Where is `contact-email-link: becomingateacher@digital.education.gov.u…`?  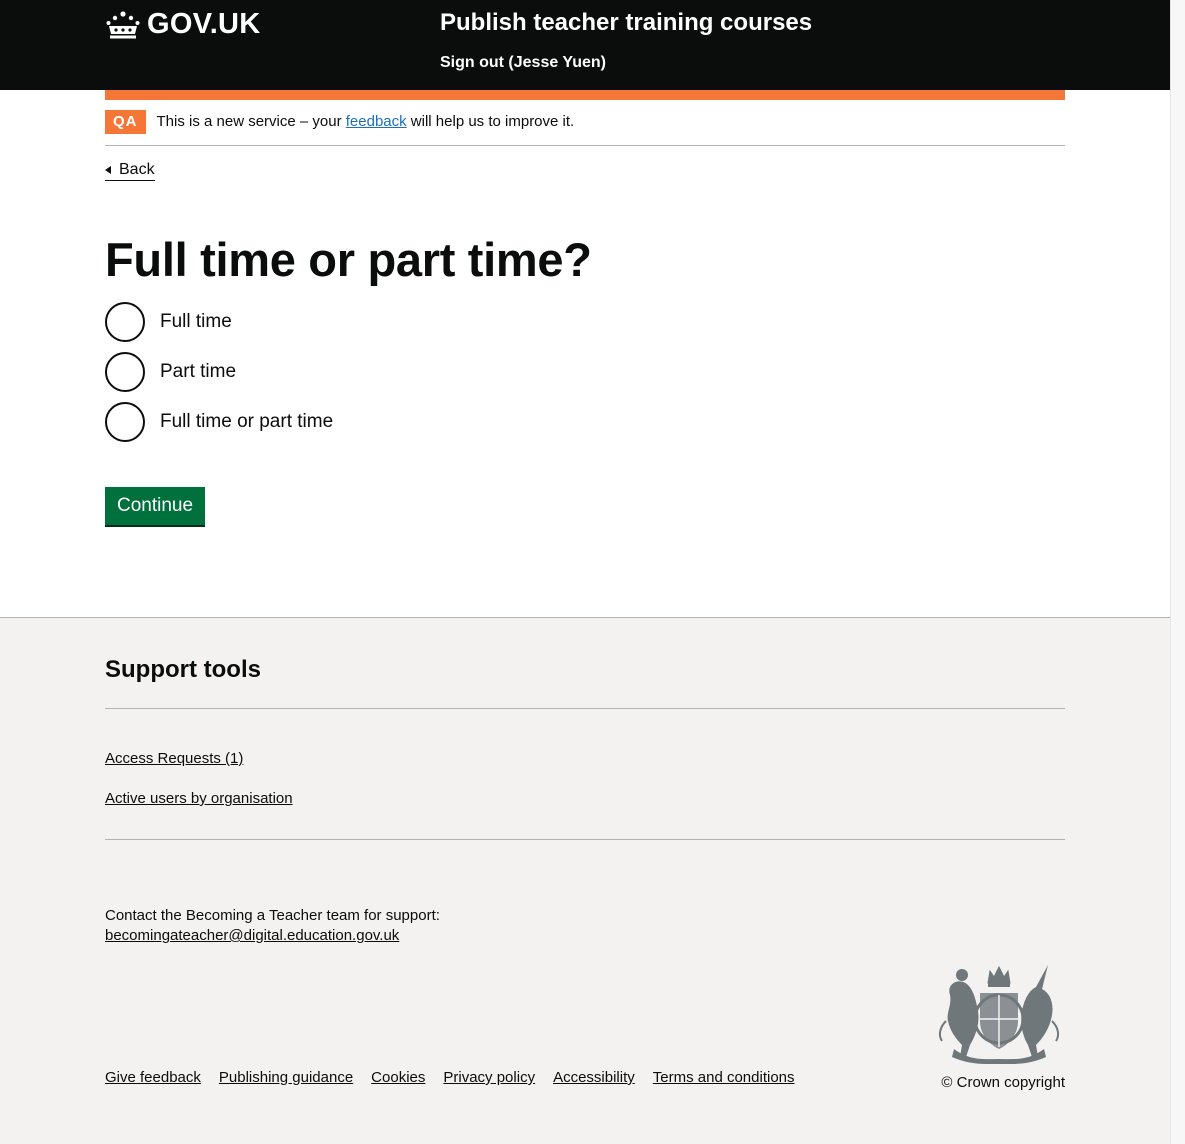 contact-email-link: becomingateacher@digital.education.gov.u… is located at coordinates (252, 935).